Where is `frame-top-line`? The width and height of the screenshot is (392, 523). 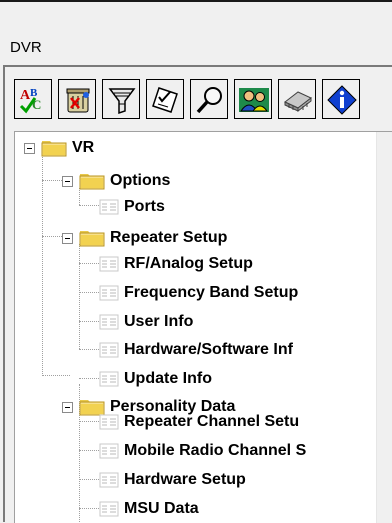 frame-top-line is located at coordinates (197, 66).